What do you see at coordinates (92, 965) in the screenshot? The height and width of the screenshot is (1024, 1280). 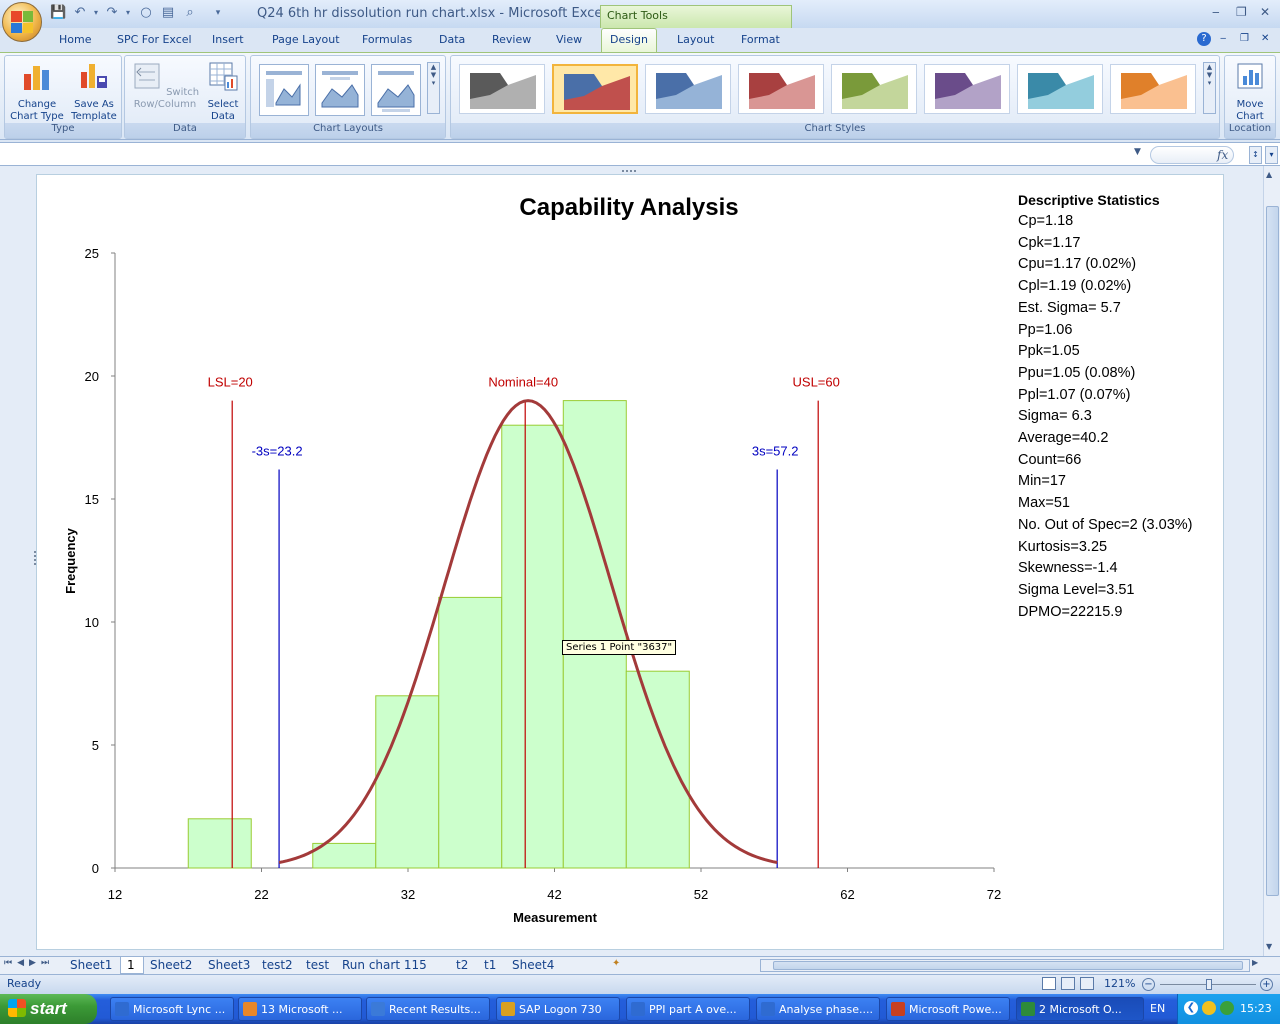 I see `sheet-tab-sheet1: Sheet1` at bounding box center [92, 965].